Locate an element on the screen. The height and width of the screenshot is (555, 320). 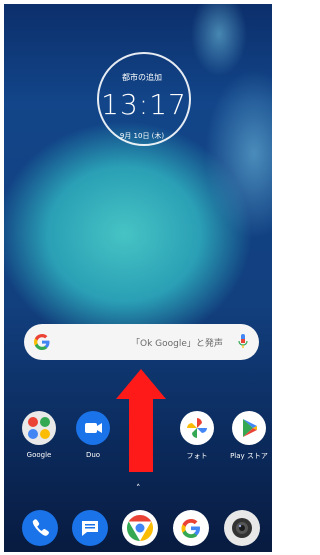
dock-phone is located at coordinates (40, 528).